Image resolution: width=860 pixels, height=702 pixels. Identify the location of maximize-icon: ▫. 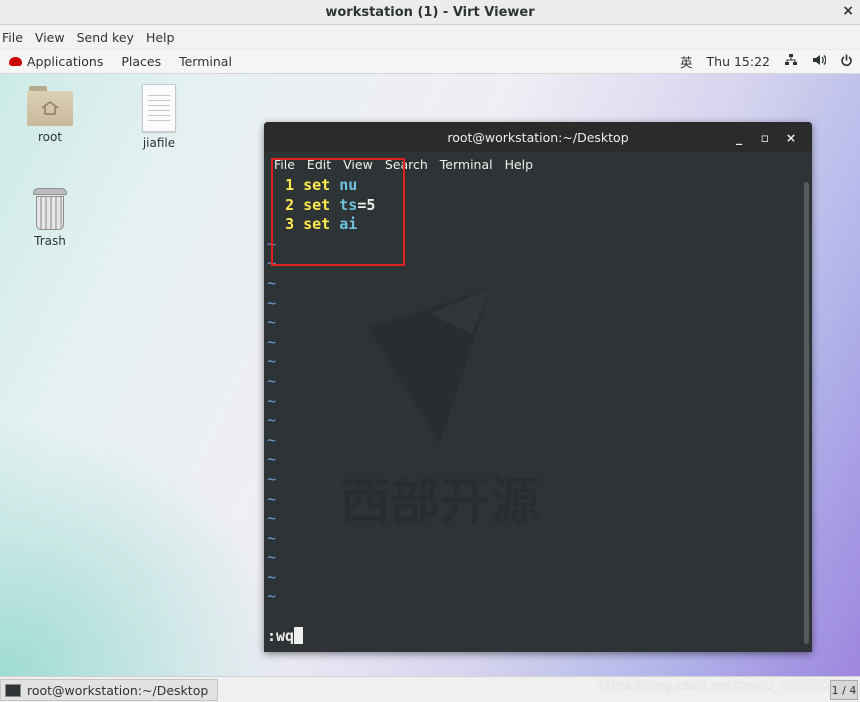
(765, 137).